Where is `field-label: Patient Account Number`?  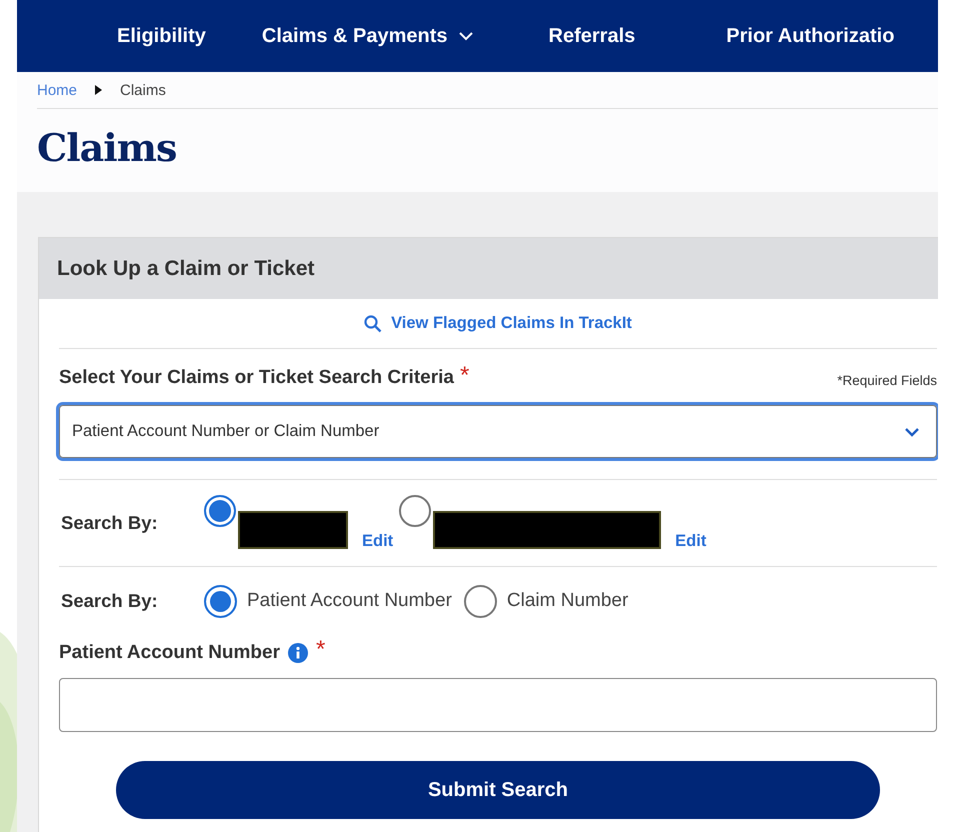
field-label: Patient Account Number is located at coordinates (169, 653).